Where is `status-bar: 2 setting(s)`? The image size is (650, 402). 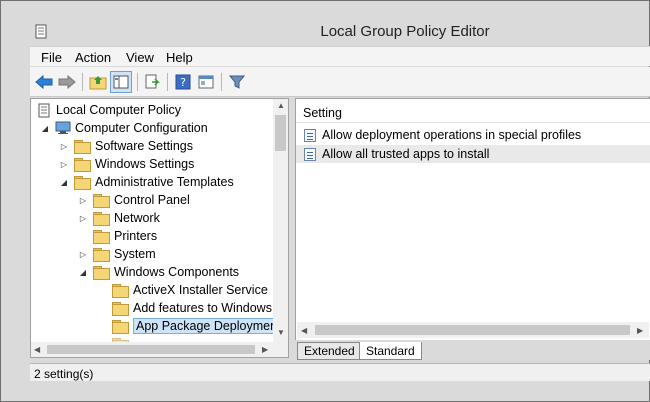 status-bar: 2 setting(s) is located at coordinates (340, 372).